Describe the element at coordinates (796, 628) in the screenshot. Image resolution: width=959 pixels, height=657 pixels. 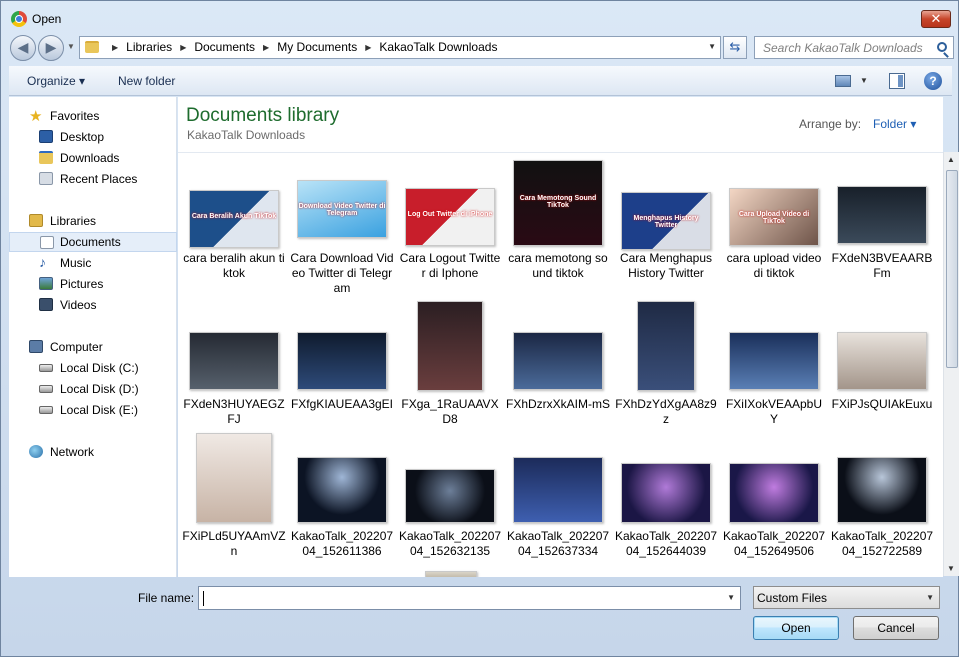
I see `open-button: Open` at that location.